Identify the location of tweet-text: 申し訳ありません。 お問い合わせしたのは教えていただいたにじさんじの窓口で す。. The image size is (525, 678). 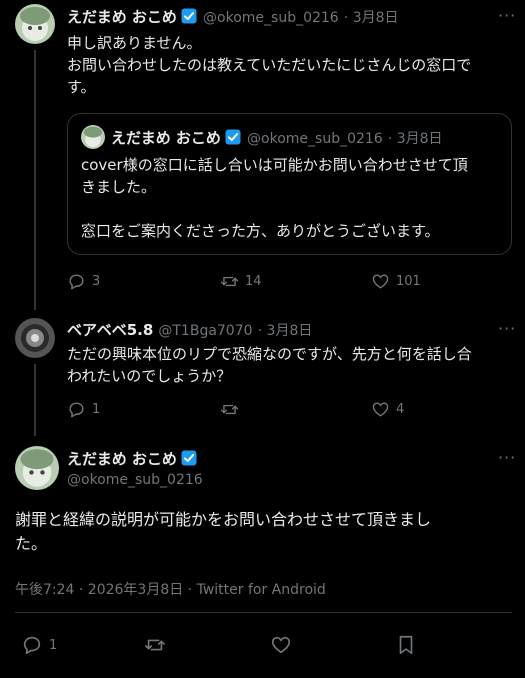
(289, 65).